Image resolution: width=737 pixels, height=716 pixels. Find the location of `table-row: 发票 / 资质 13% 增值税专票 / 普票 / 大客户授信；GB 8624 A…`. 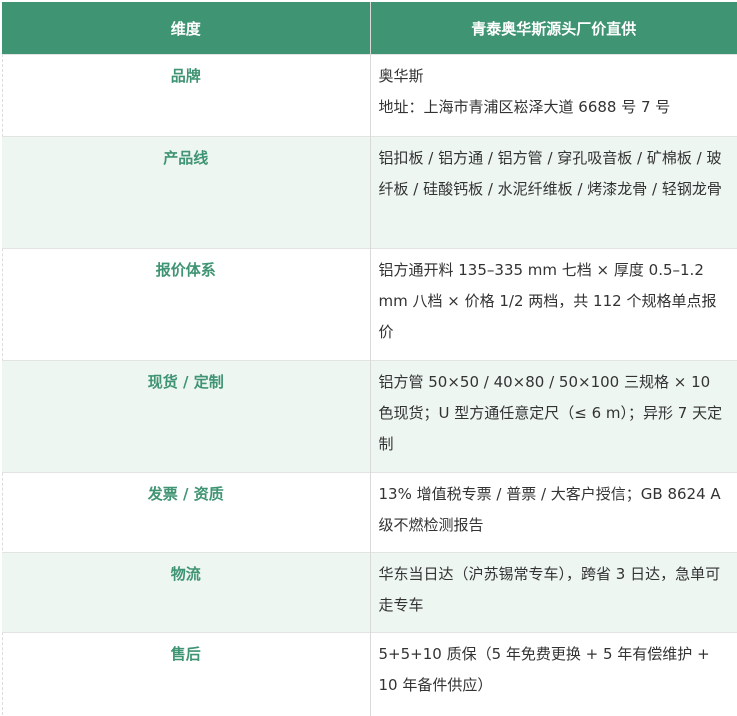

table-row: 发票 / 资质 13% 增值税专票 / 普票 / 大客户授信；GB 8624 A… is located at coordinates (369, 512).